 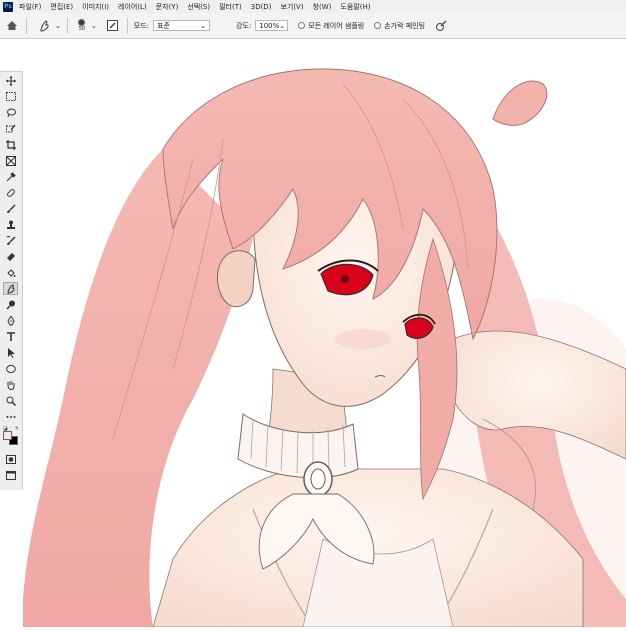 What do you see at coordinates (181, 25) in the screenshot?
I see `mode-select: 표준 ⌄` at bounding box center [181, 25].